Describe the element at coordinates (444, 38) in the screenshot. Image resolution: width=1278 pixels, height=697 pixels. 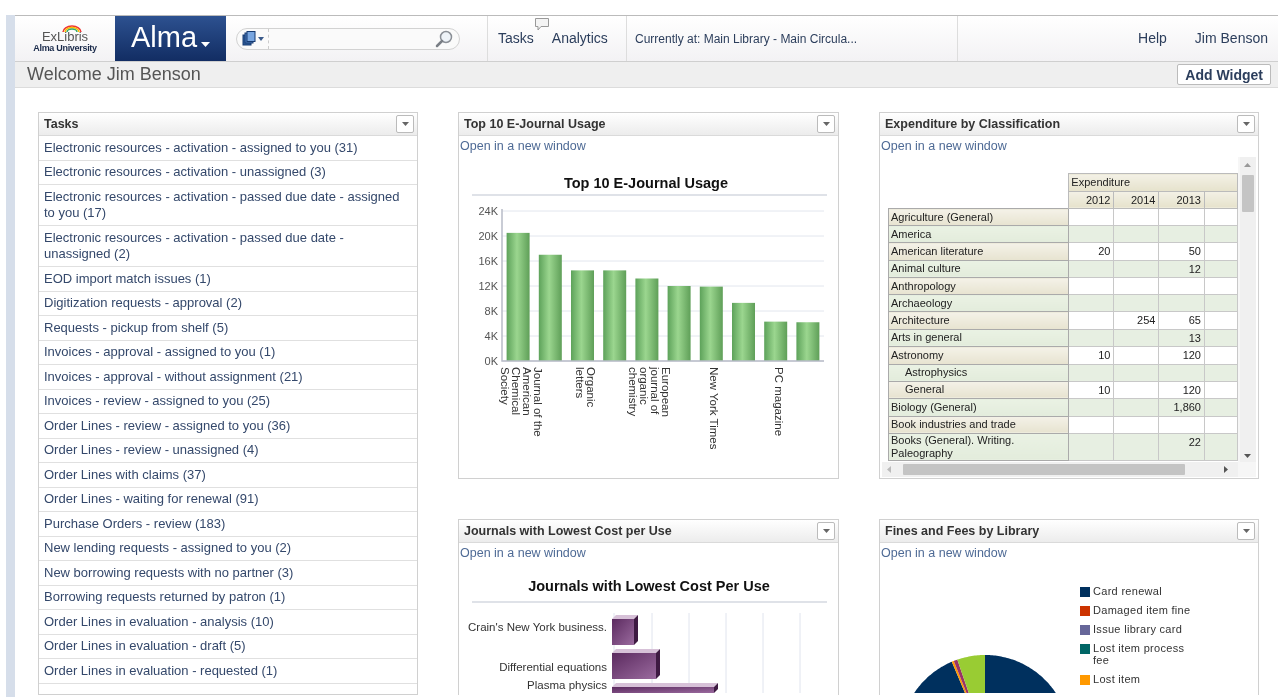
I see `search-icon` at that location.